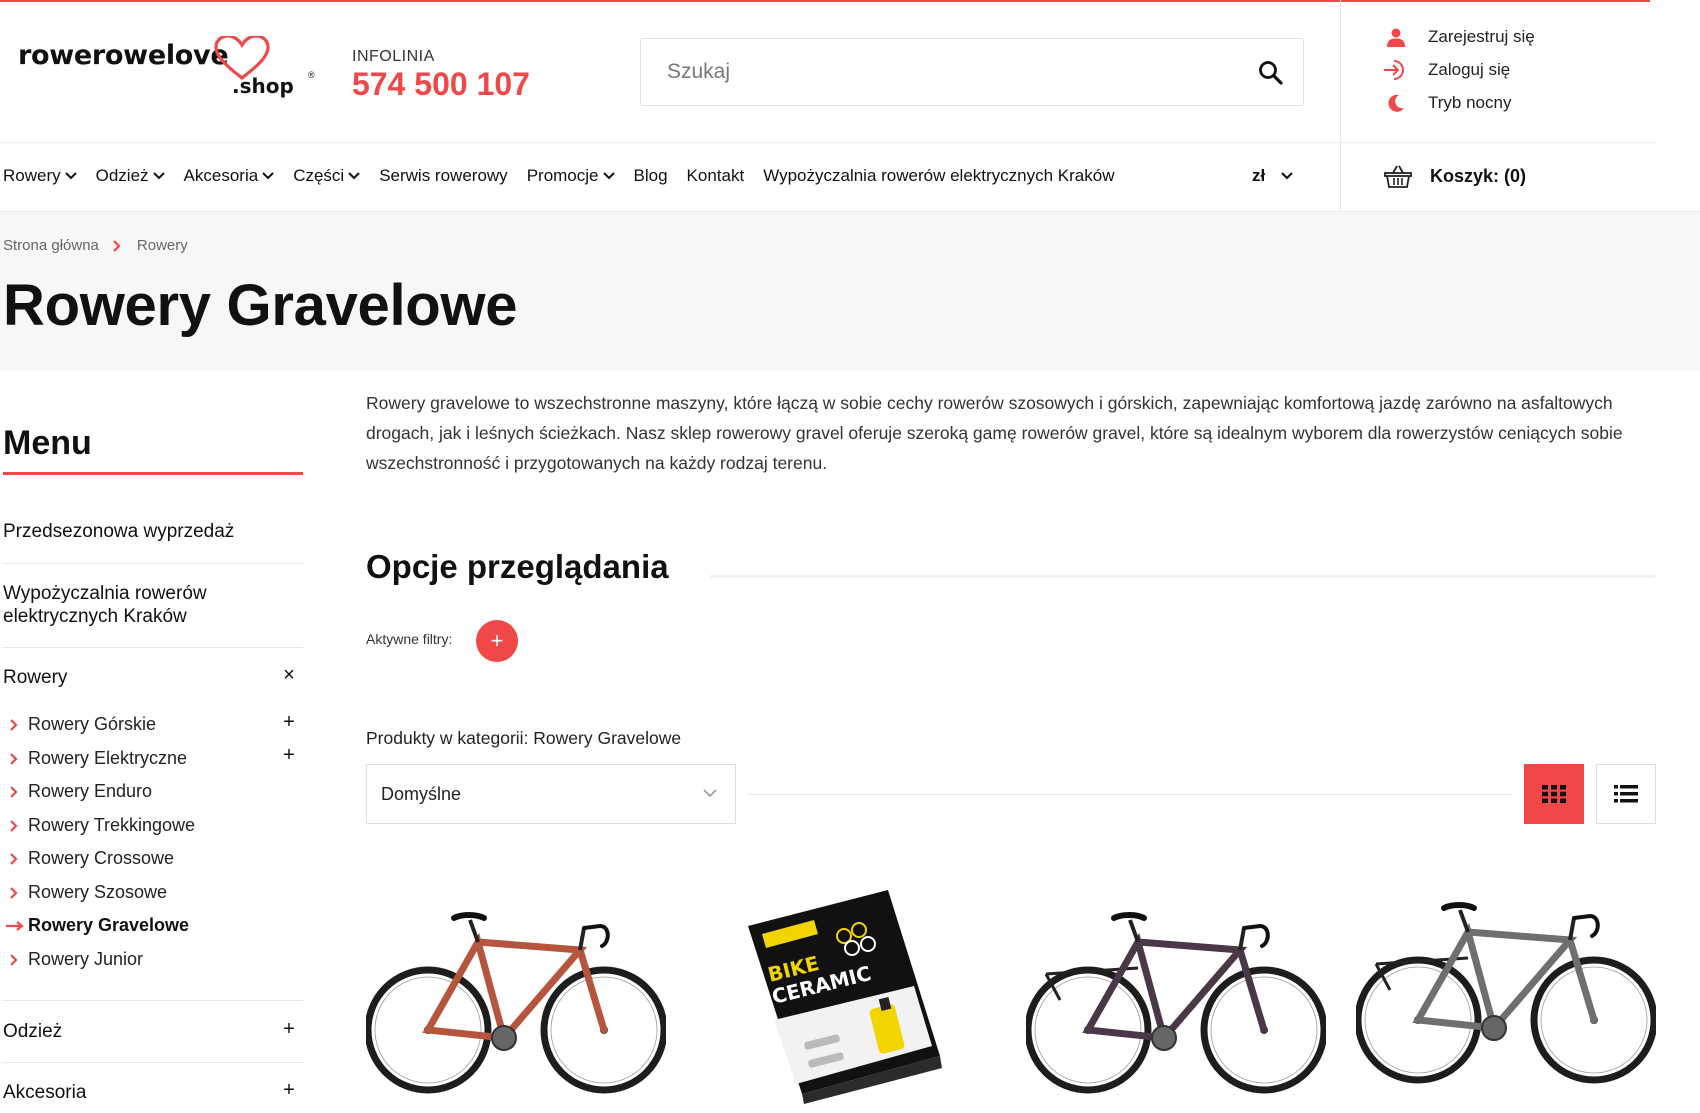 The width and height of the screenshot is (1700, 1113). Describe the element at coordinates (845, 997) in the screenshot. I see `product-image-ceramic-kit: BIKE CERAMIC` at that location.